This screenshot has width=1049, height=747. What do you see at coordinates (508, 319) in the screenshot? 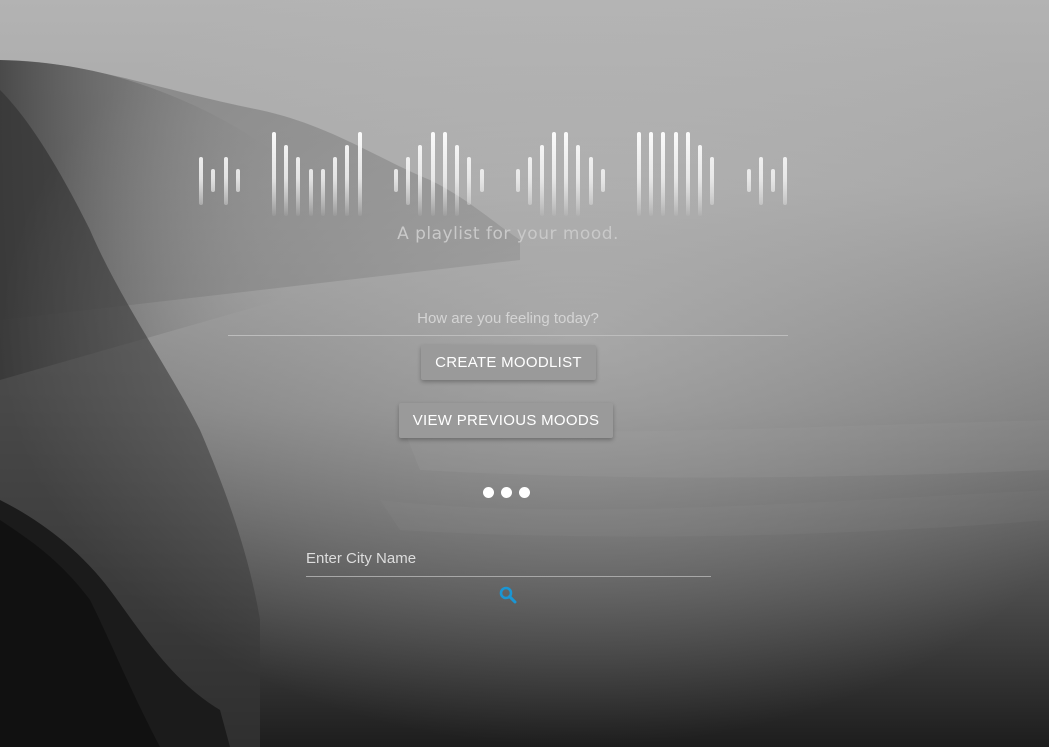
I see `mood-input` at bounding box center [508, 319].